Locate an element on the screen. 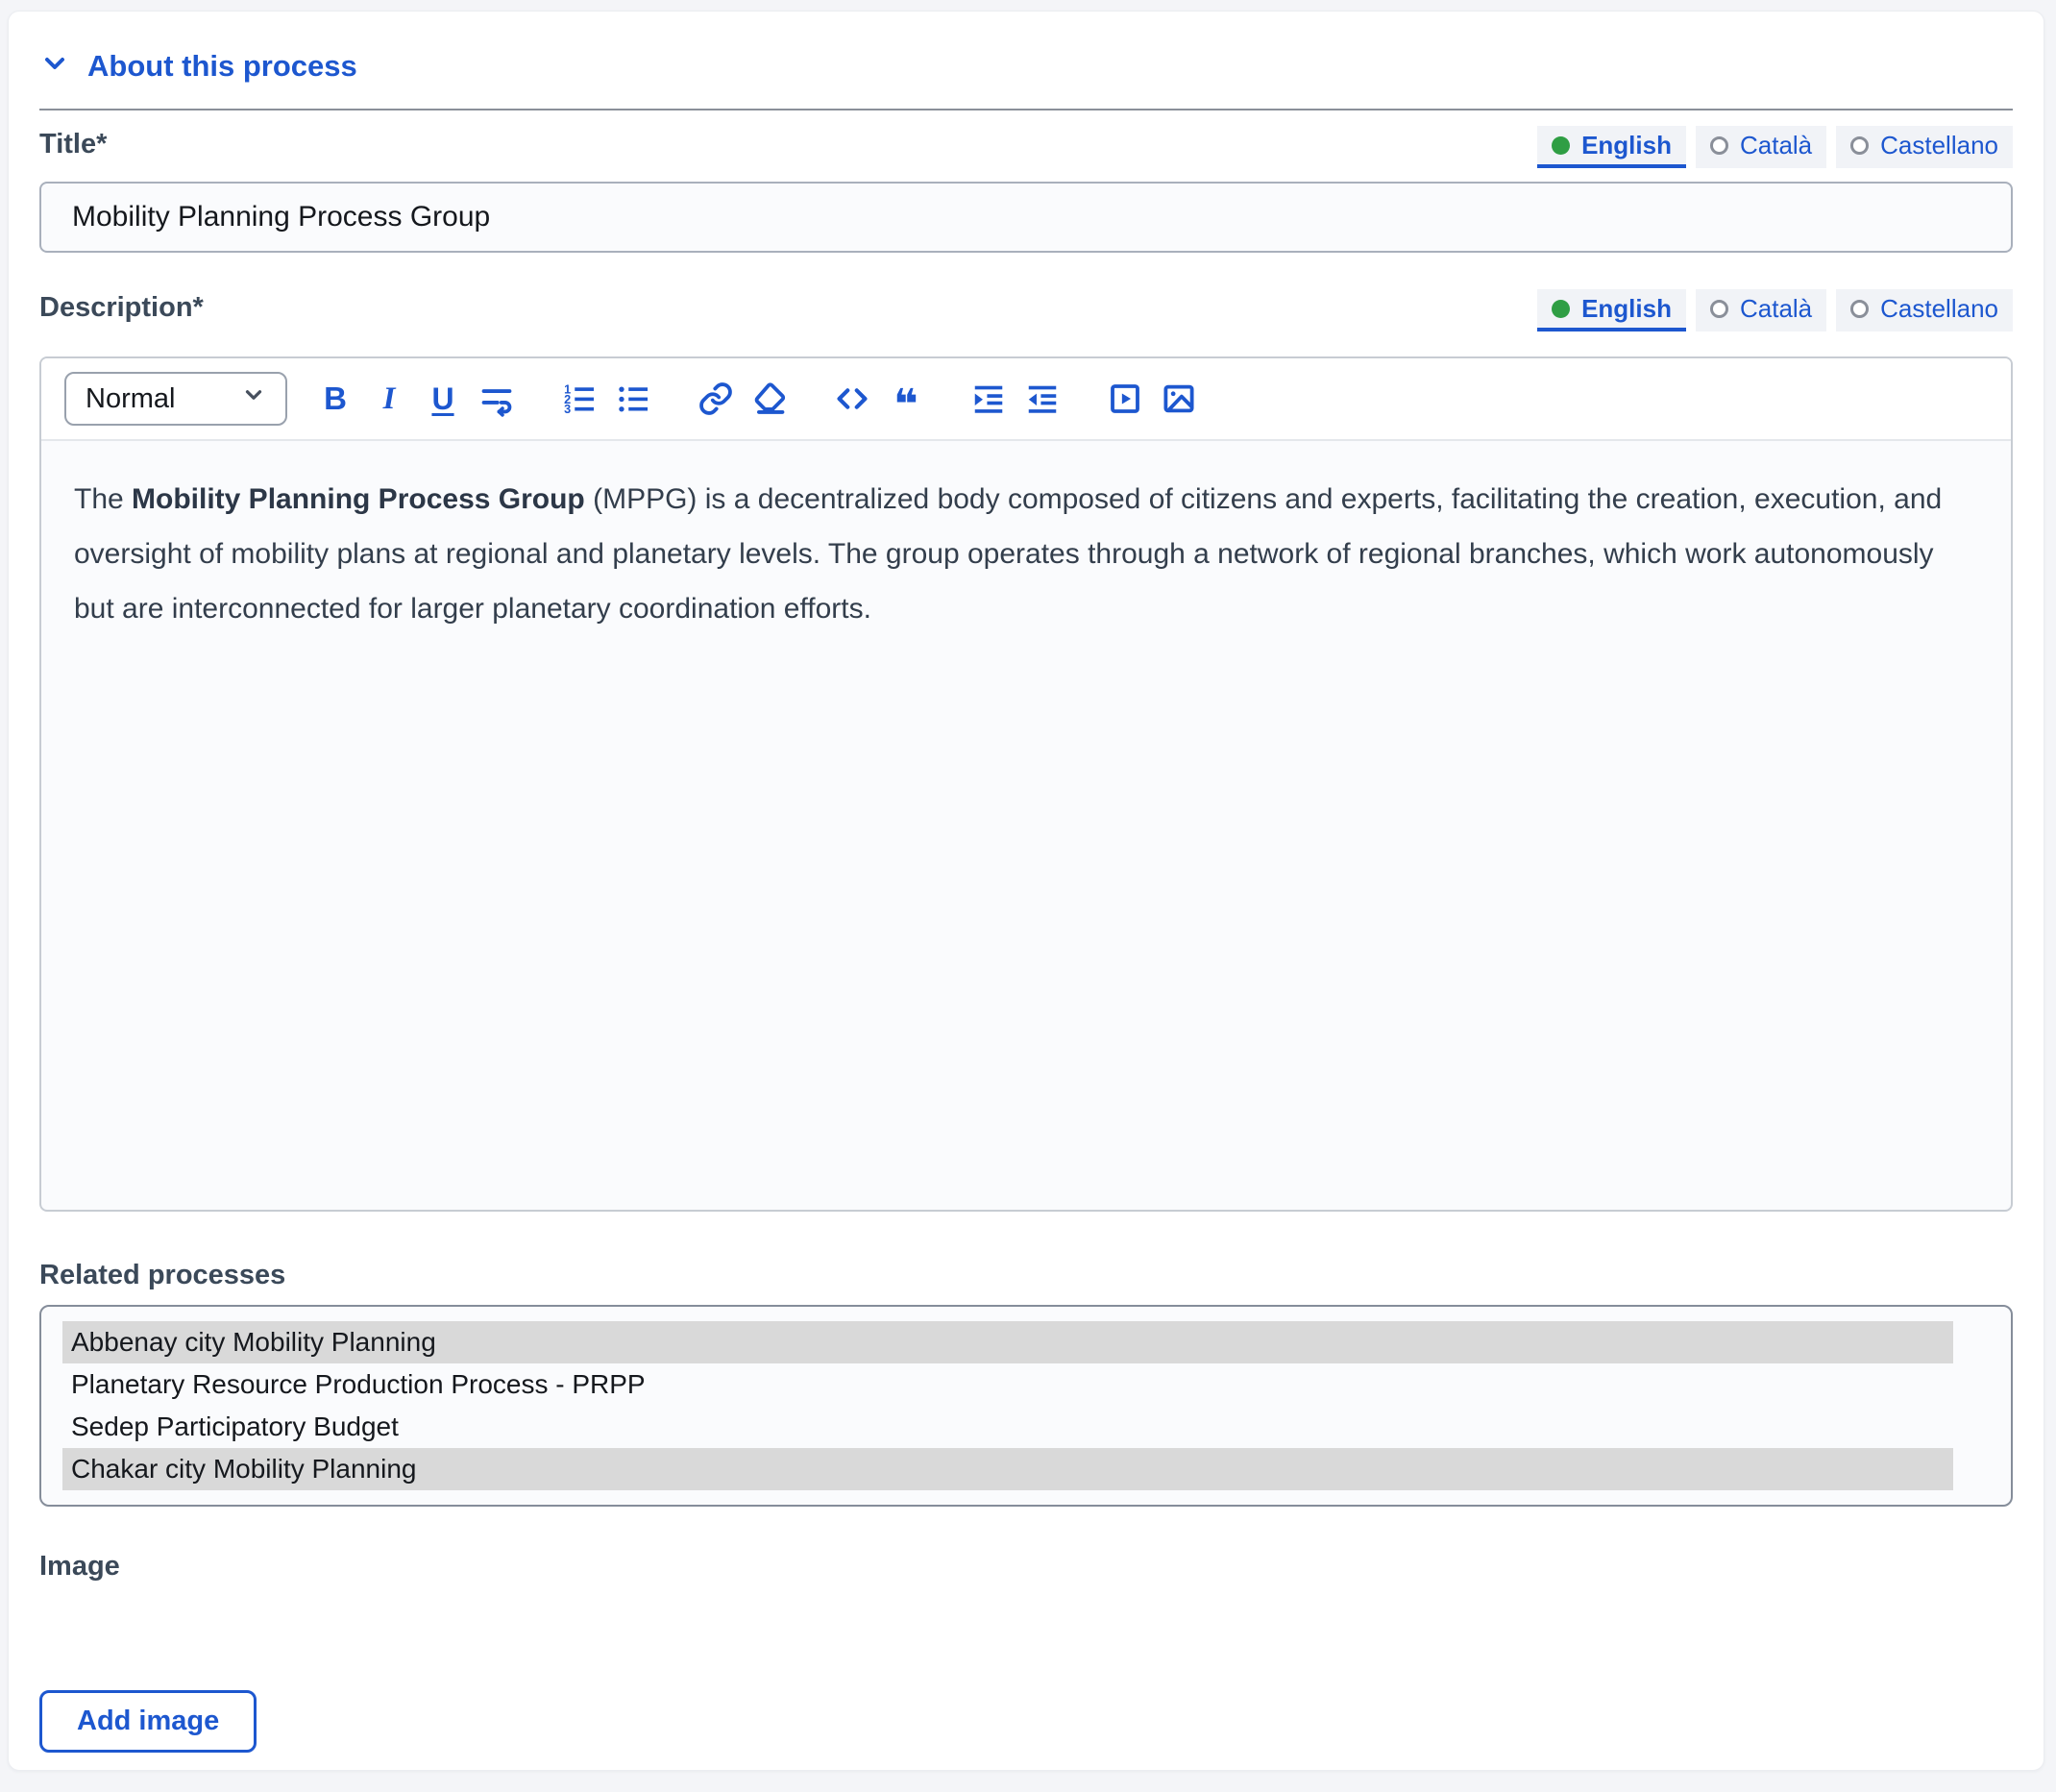 This screenshot has height=1792, width=2056. soft-wrap-button is located at coordinates (496, 399).